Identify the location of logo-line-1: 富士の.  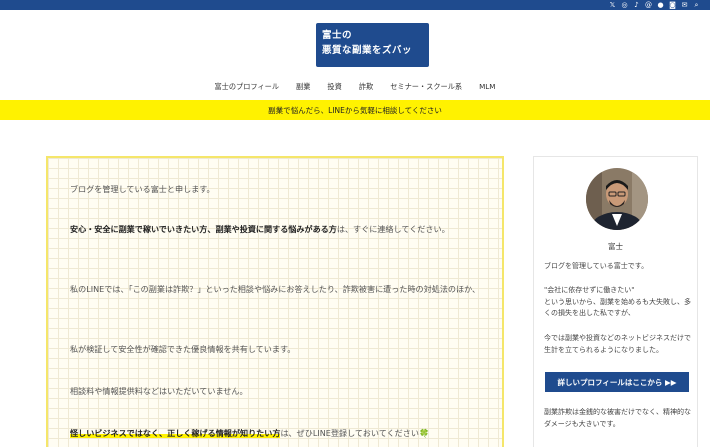
(337, 35).